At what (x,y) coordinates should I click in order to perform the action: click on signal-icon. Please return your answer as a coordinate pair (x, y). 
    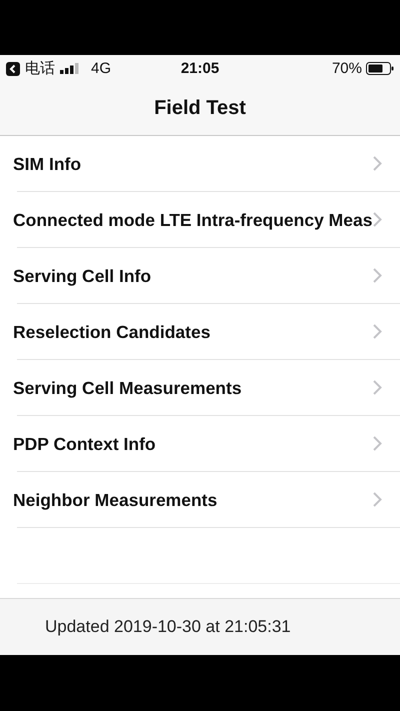
    Looking at the image, I should click on (70, 68).